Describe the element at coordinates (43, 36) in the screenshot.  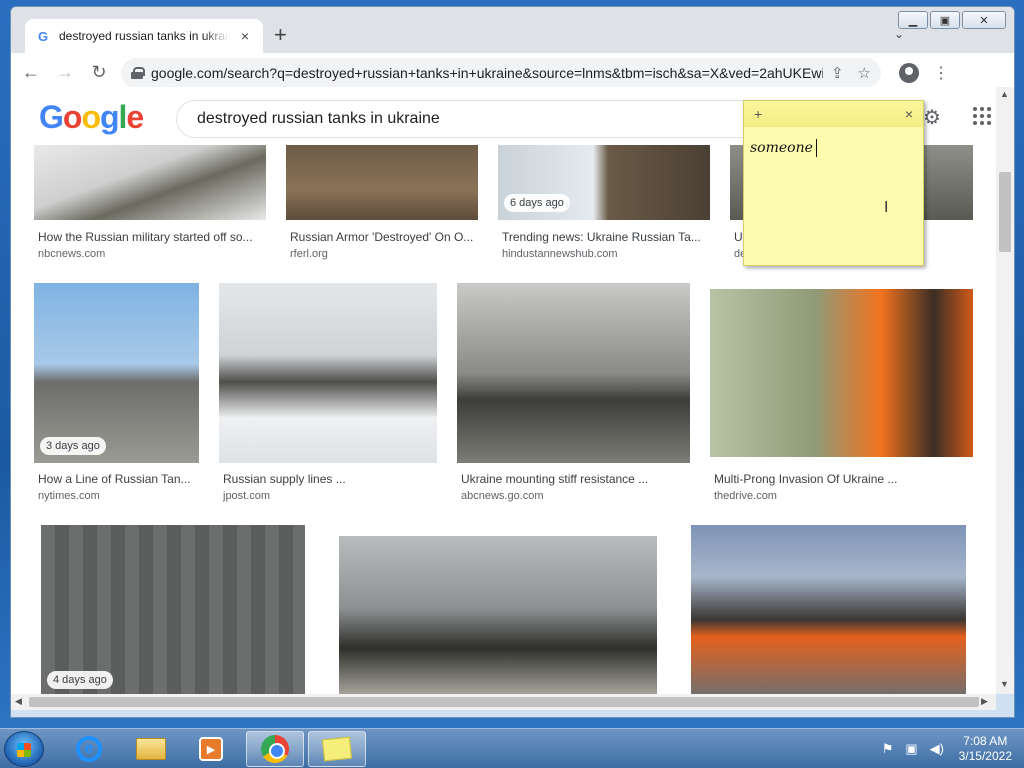
I see `google-favicon-icon: G` at that location.